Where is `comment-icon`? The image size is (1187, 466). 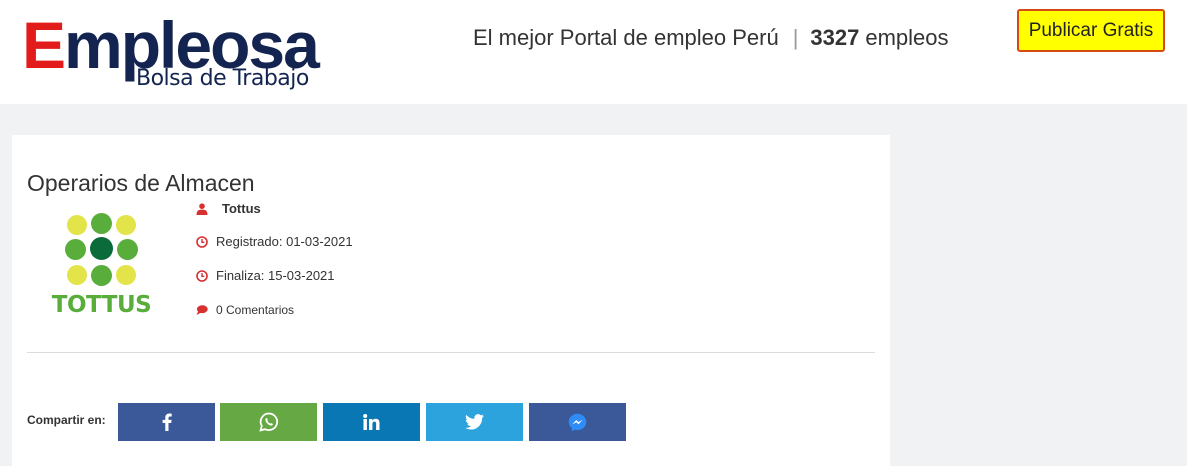 comment-icon is located at coordinates (202, 310).